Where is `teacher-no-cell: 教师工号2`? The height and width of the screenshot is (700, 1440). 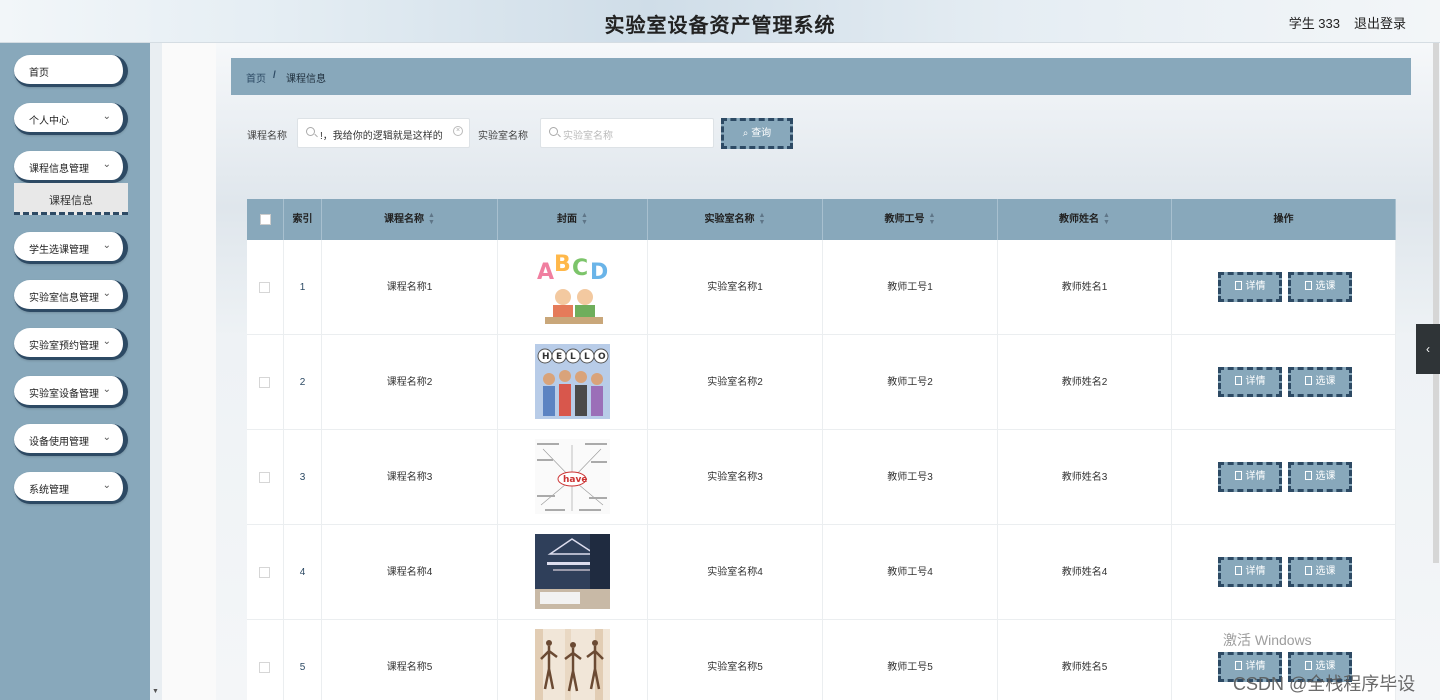 teacher-no-cell: 教师工号2 is located at coordinates (910, 382).